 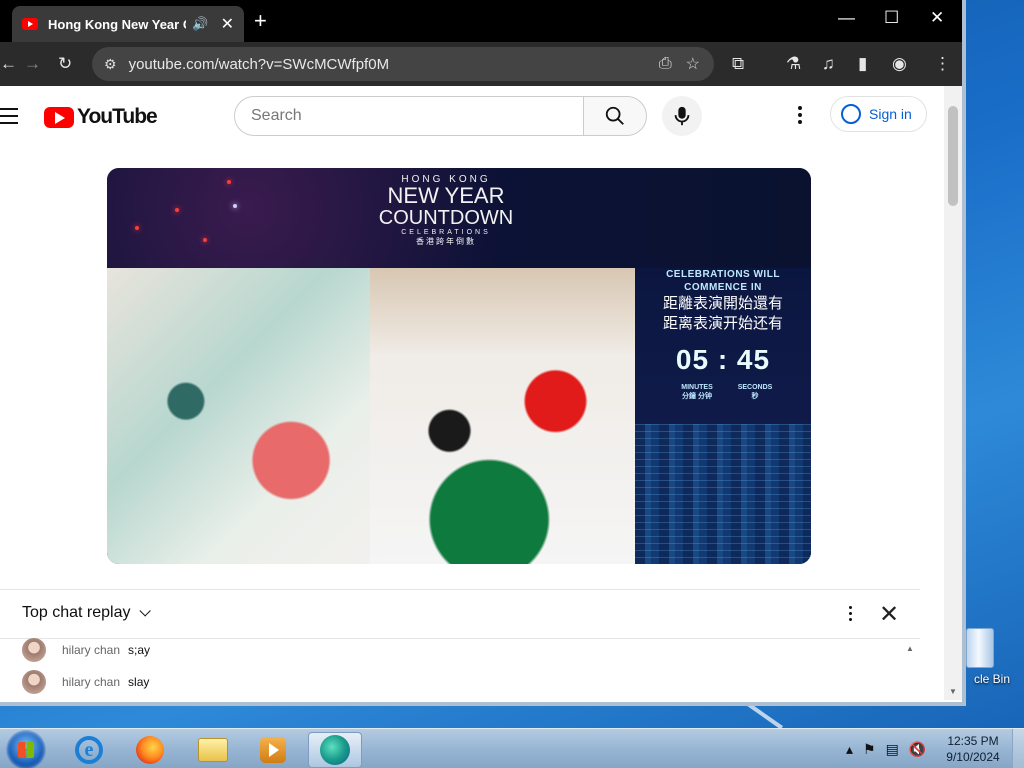 I want to click on chat-text: slay, so click(x=139, y=682).